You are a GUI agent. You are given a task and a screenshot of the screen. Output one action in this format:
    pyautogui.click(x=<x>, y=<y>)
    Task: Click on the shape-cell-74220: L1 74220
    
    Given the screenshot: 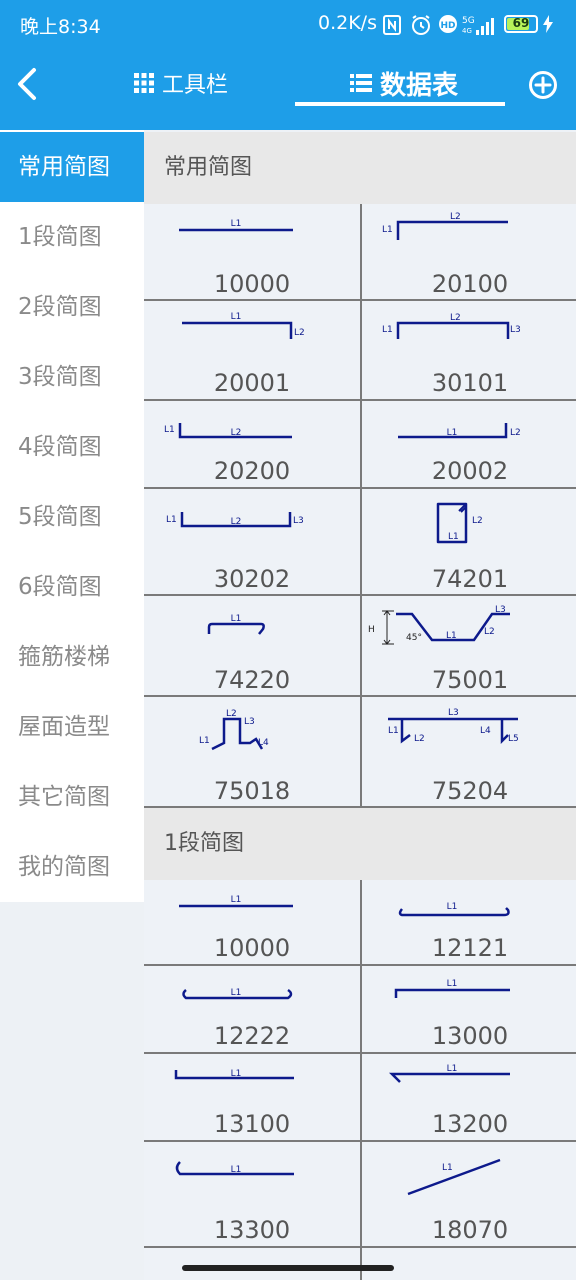 What is the action you would take?
    pyautogui.click(x=252, y=645)
    